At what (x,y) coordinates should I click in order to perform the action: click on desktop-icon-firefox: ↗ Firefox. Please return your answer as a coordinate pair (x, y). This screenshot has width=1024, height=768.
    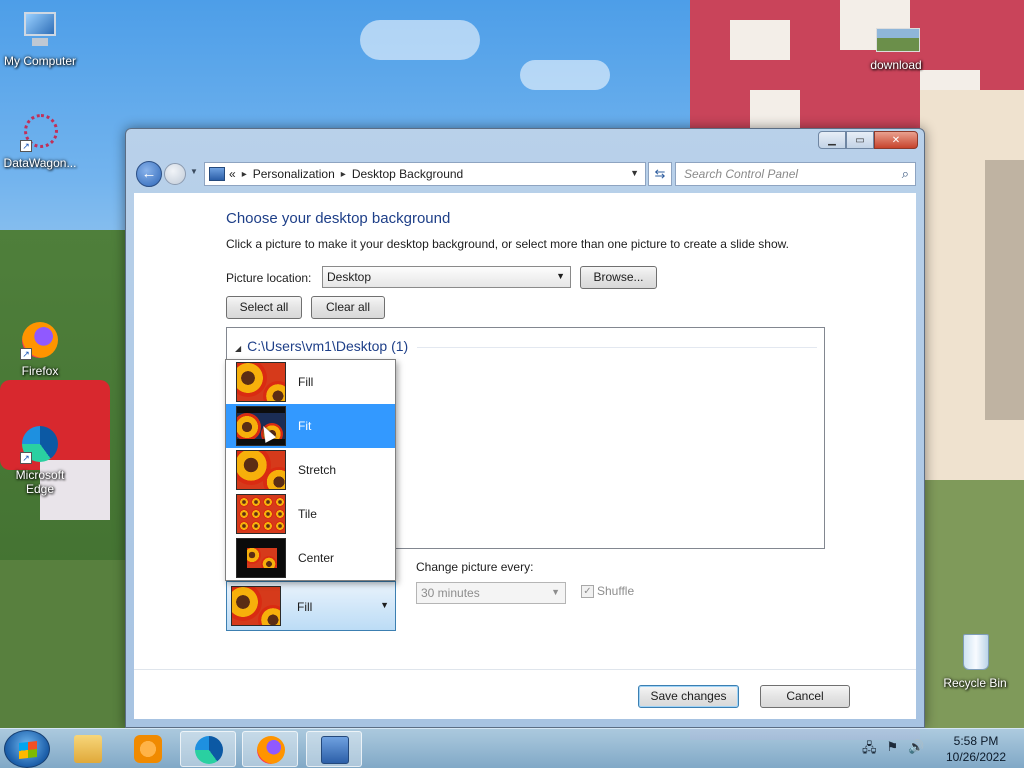
    Looking at the image, I should click on (40, 349).